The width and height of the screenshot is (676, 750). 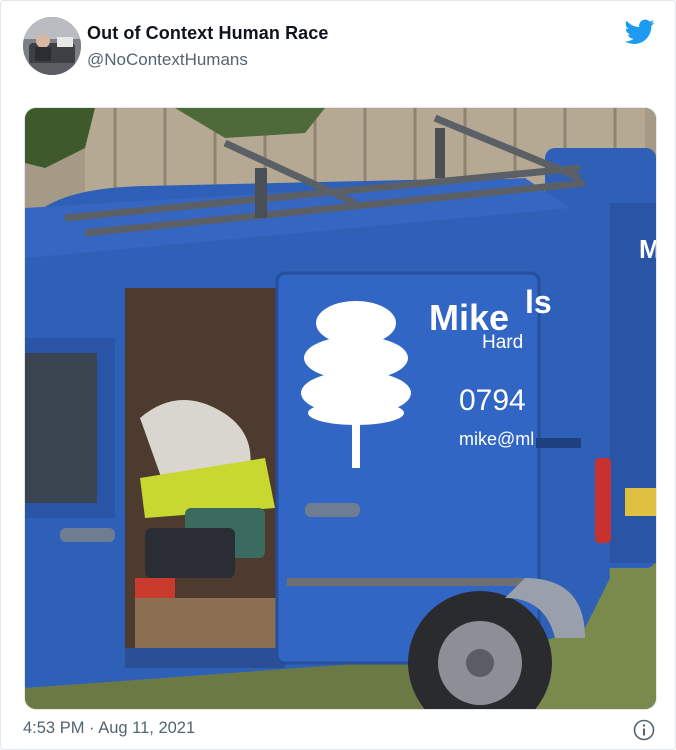 What do you see at coordinates (109, 728) in the screenshot?
I see `tweet-timestamp: 4:53 PM · Aug 11, 2021` at bounding box center [109, 728].